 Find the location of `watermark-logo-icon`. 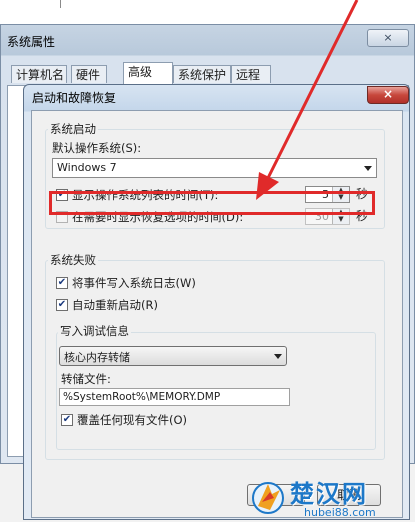

watermark-logo-icon is located at coordinates (268, 498).